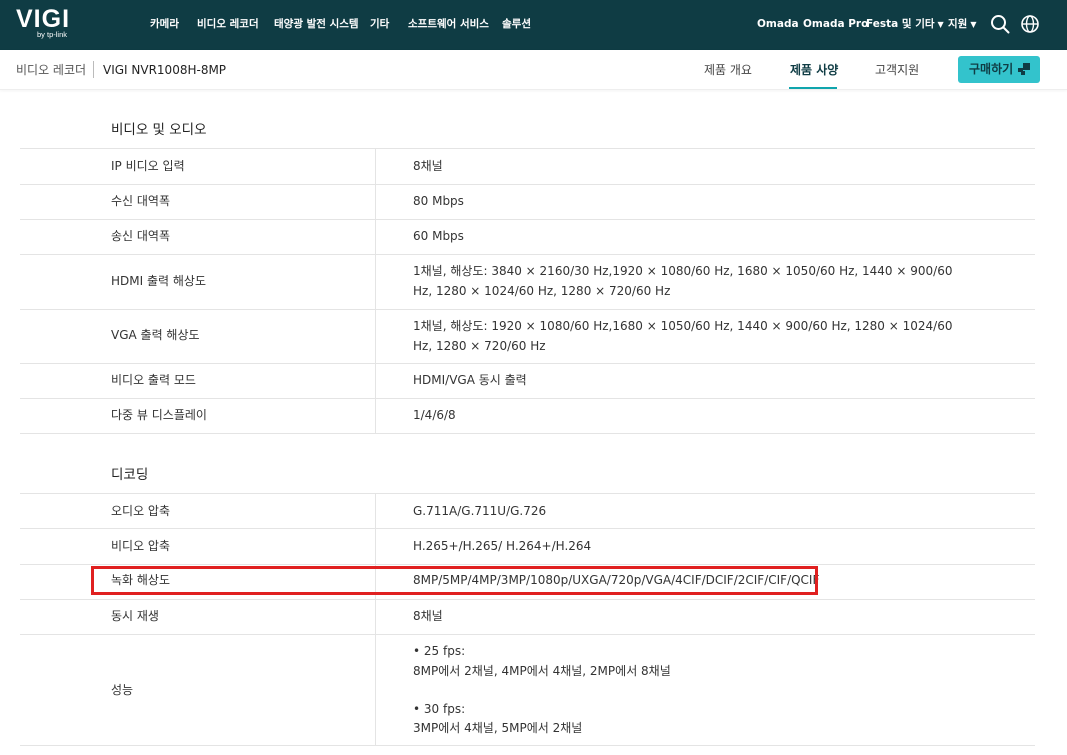  I want to click on nav-link-festa-more: Festa 및 기타 ▼, so click(905, 24).